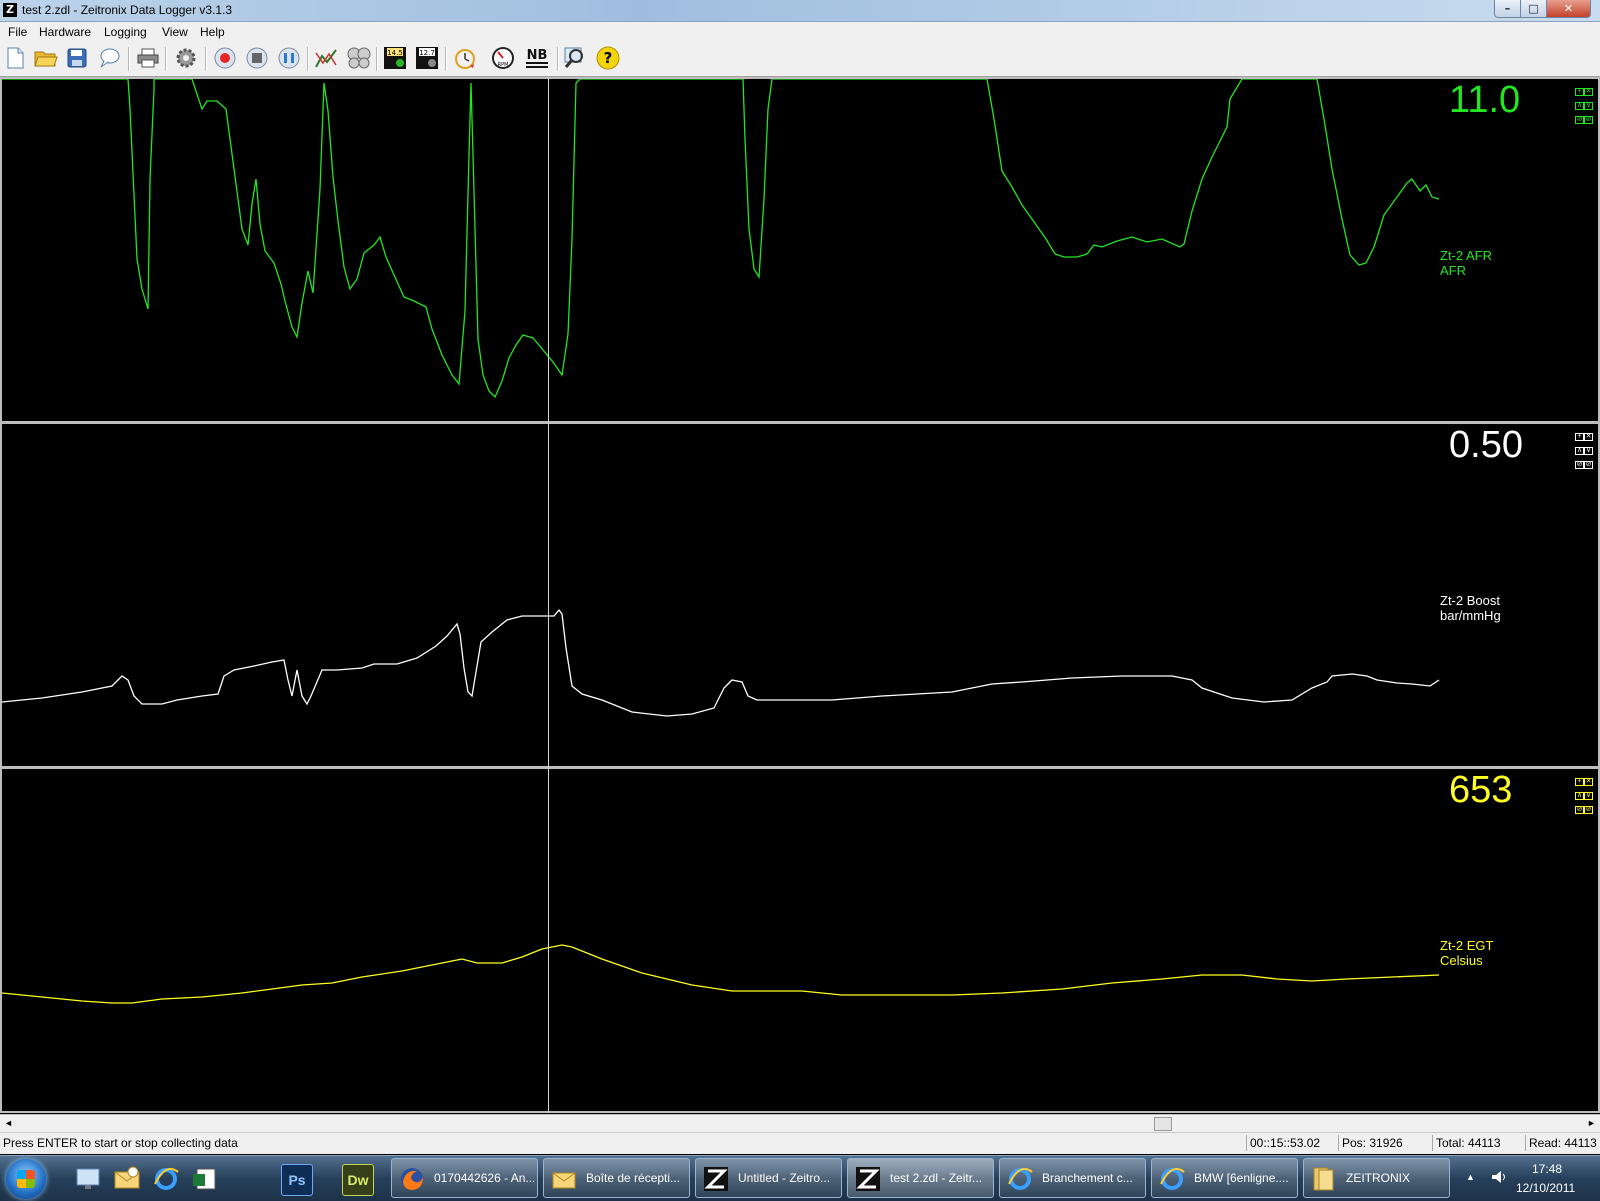  I want to click on menu-help: Help, so click(212, 32).